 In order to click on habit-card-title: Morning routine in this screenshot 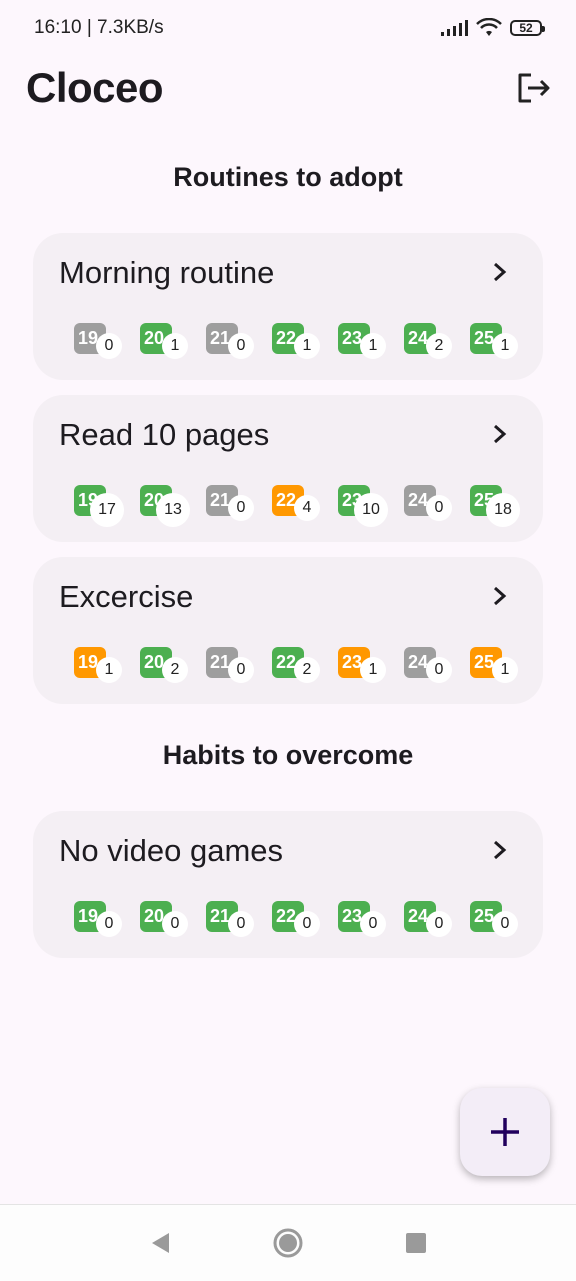, I will do `click(167, 272)`.